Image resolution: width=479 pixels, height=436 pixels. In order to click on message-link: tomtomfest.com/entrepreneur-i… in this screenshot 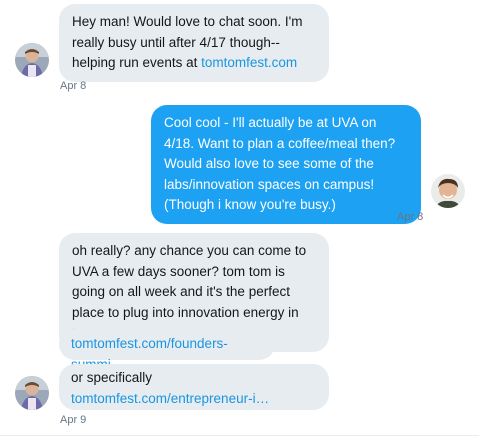, I will do `click(170, 398)`.